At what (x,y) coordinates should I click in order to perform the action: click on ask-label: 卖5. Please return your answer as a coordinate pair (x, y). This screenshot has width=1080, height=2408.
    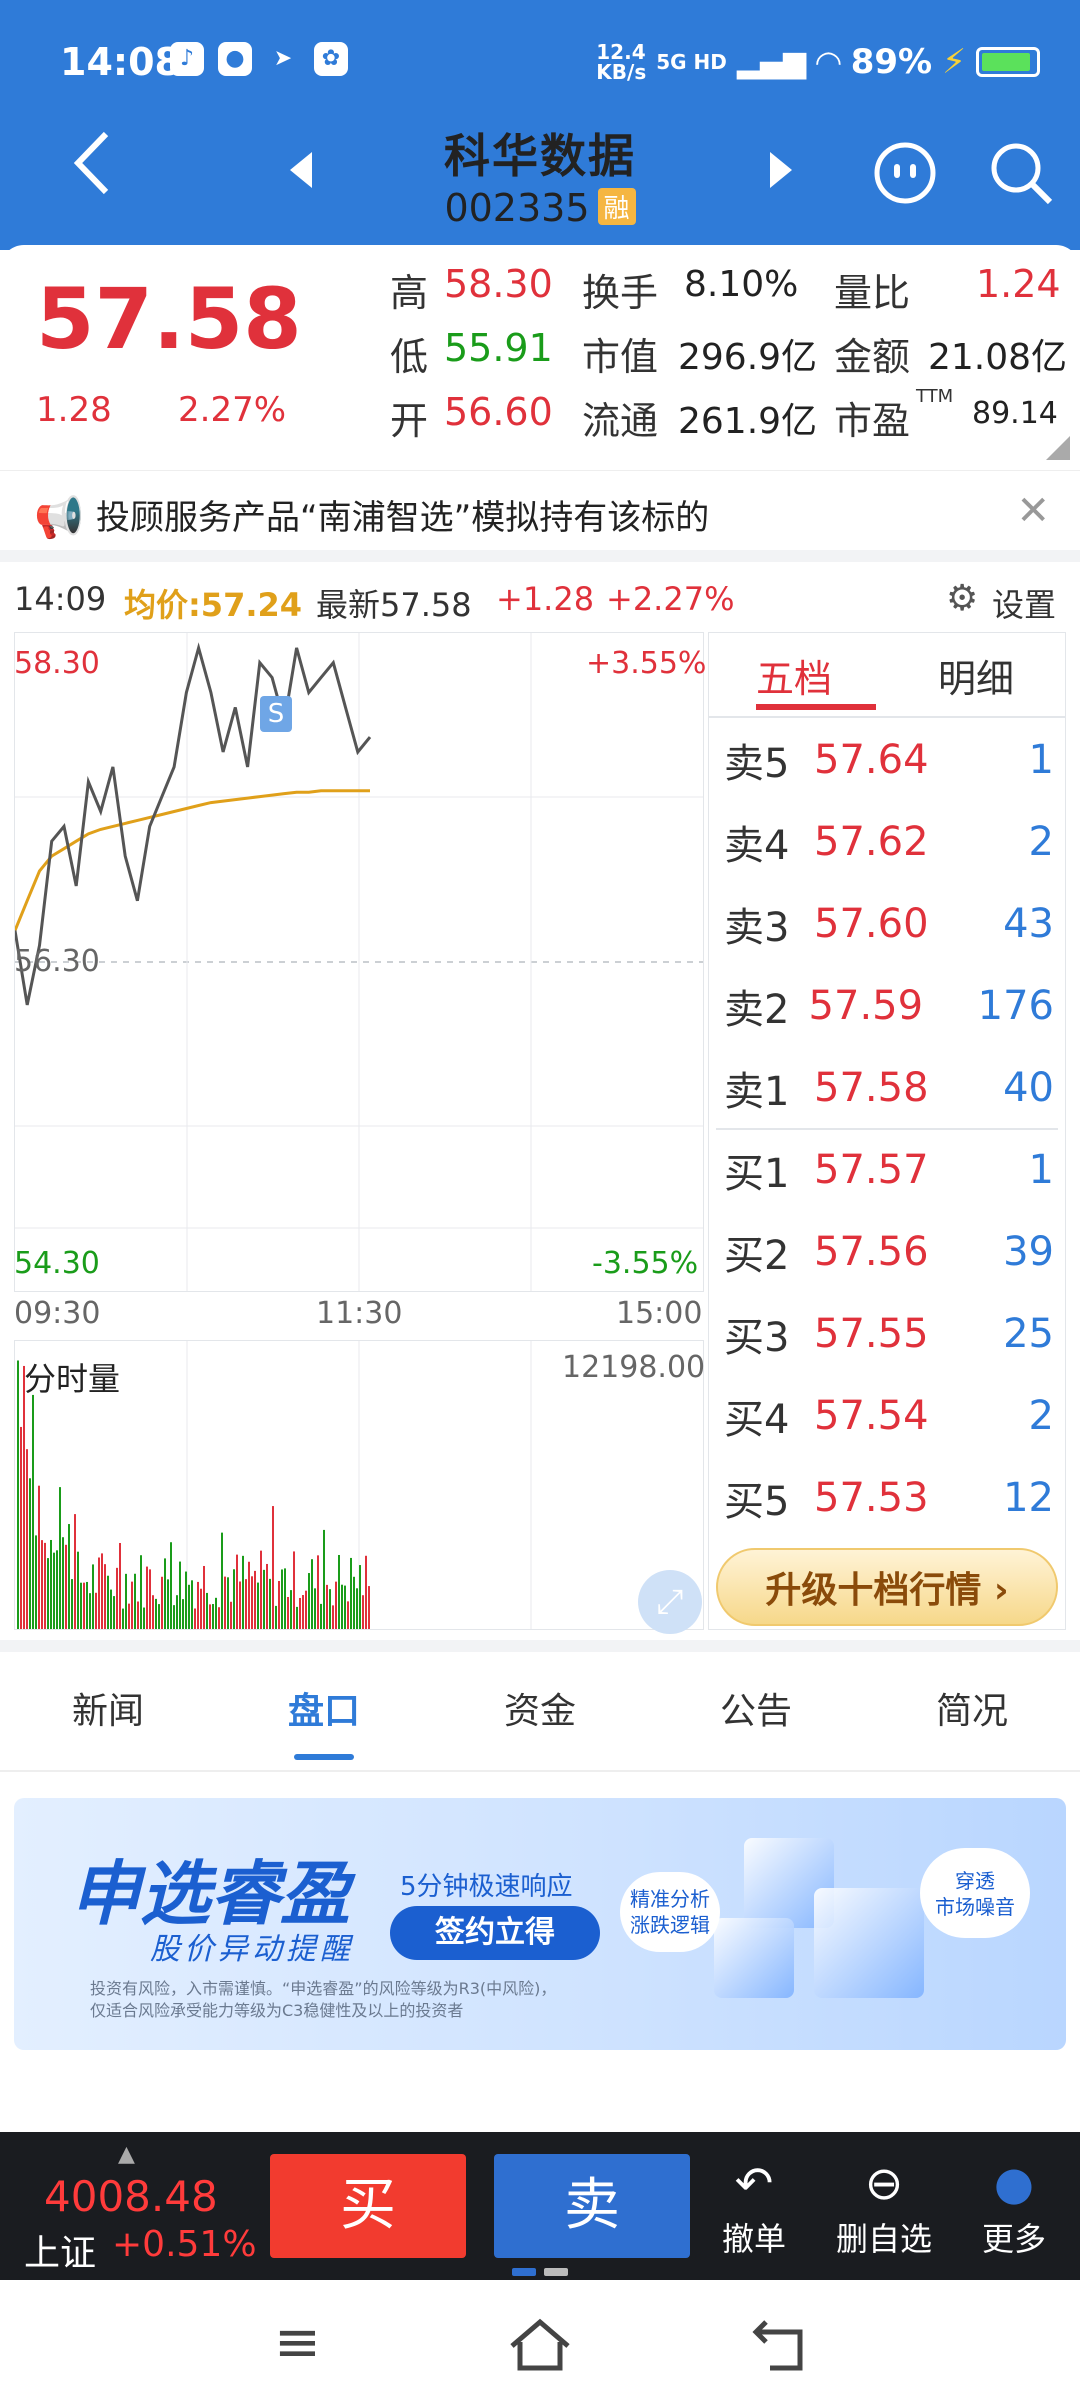
    Looking at the image, I should click on (757, 764).